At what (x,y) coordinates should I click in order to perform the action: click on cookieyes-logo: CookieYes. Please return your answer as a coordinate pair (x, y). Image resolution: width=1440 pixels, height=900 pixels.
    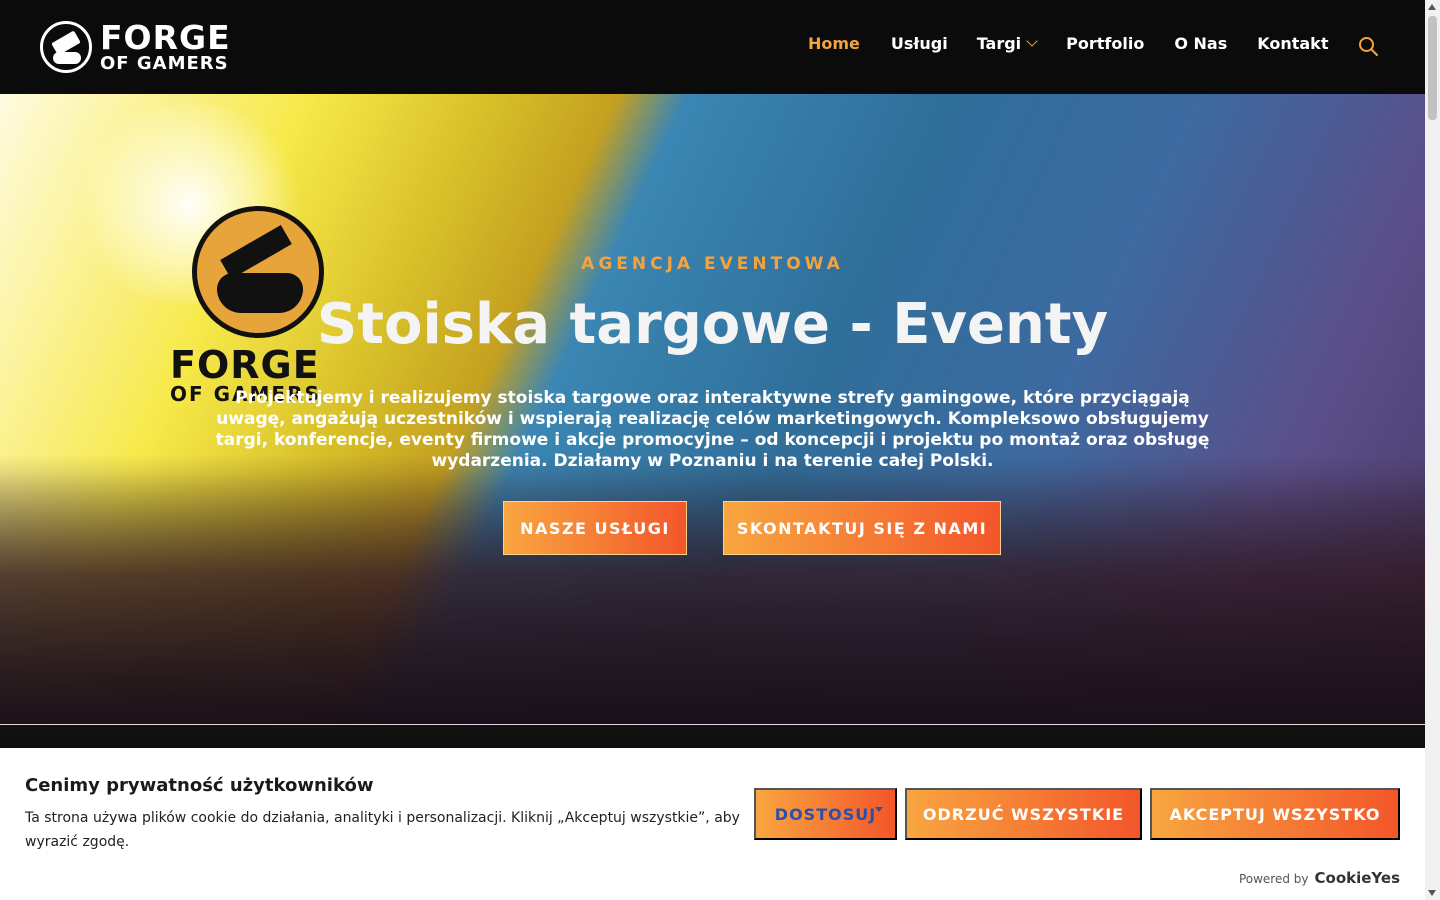
    Looking at the image, I should click on (1358, 878).